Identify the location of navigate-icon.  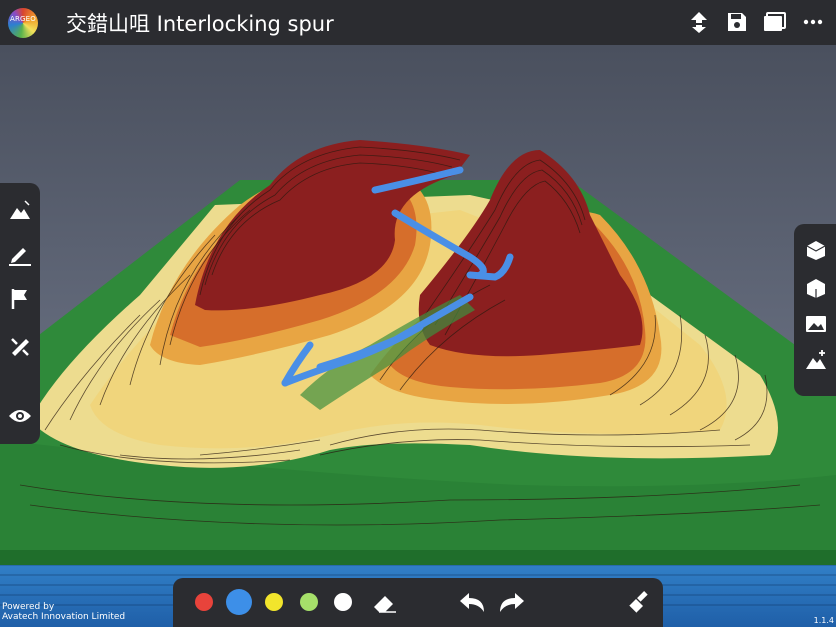
(699, 22).